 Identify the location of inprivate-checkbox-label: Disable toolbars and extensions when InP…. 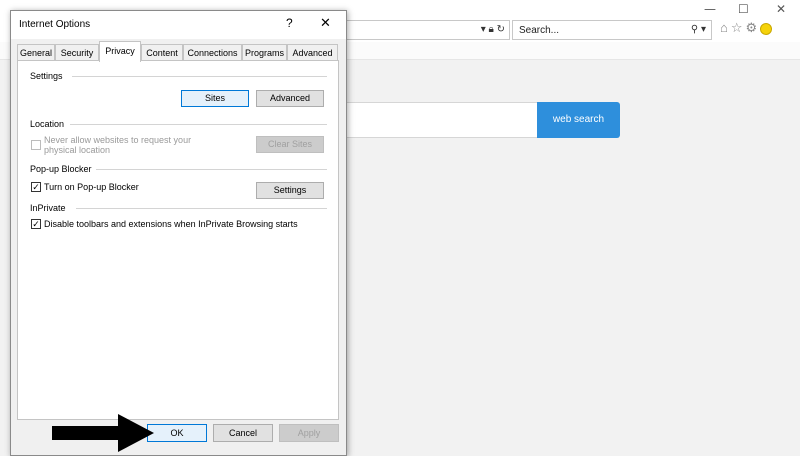
(171, 224).